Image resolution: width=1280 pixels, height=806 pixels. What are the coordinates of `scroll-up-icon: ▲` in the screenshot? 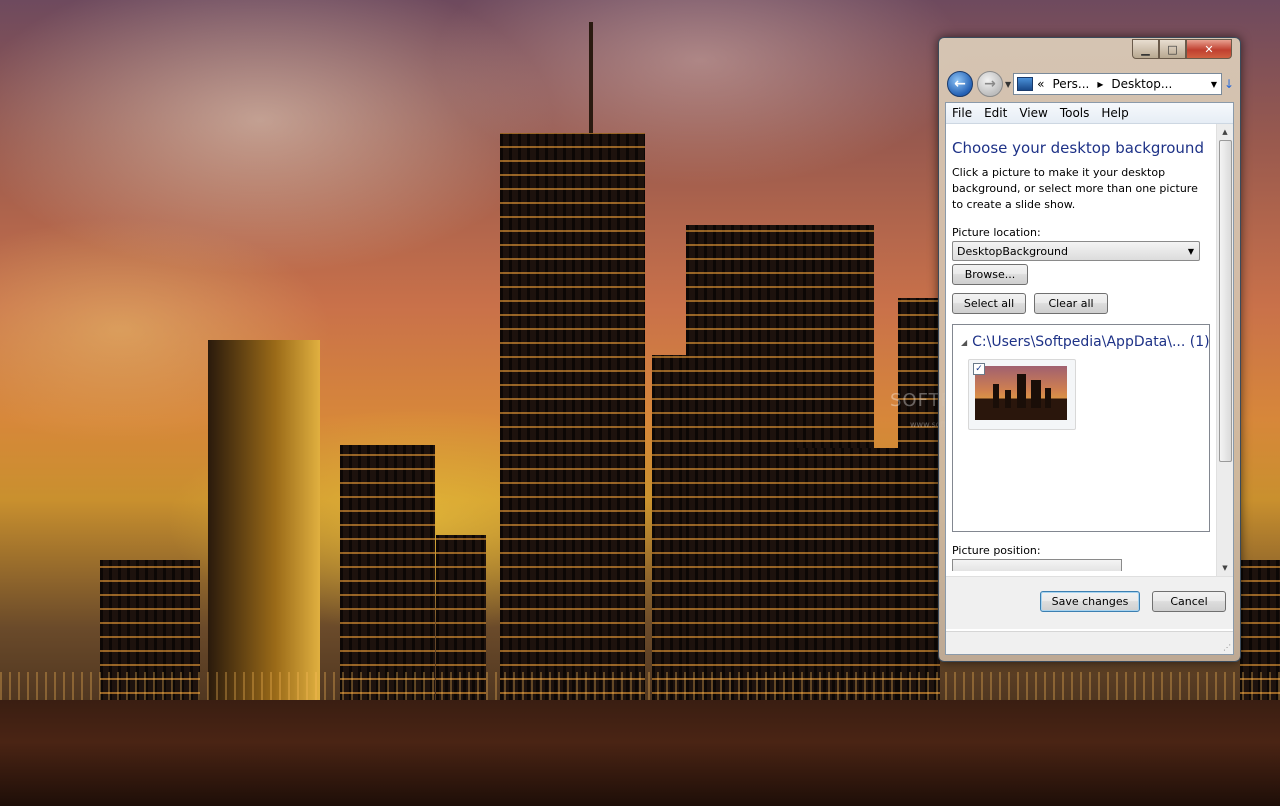 It's located at (1225, 132).